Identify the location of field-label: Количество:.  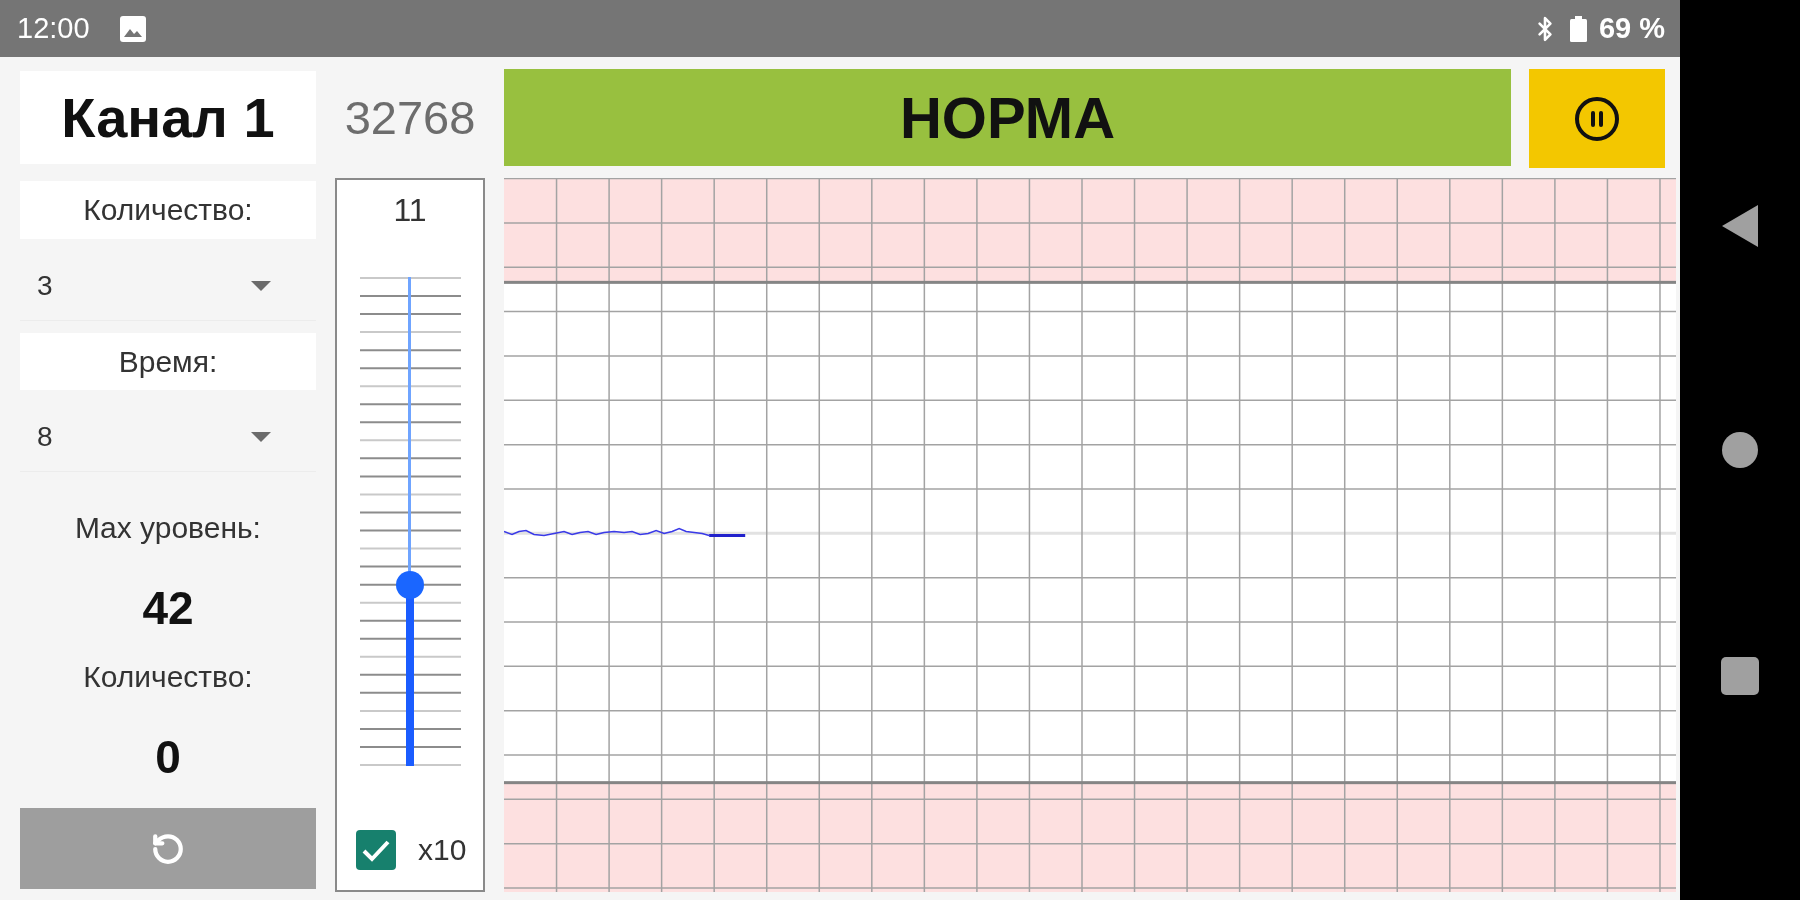
(168, 210).